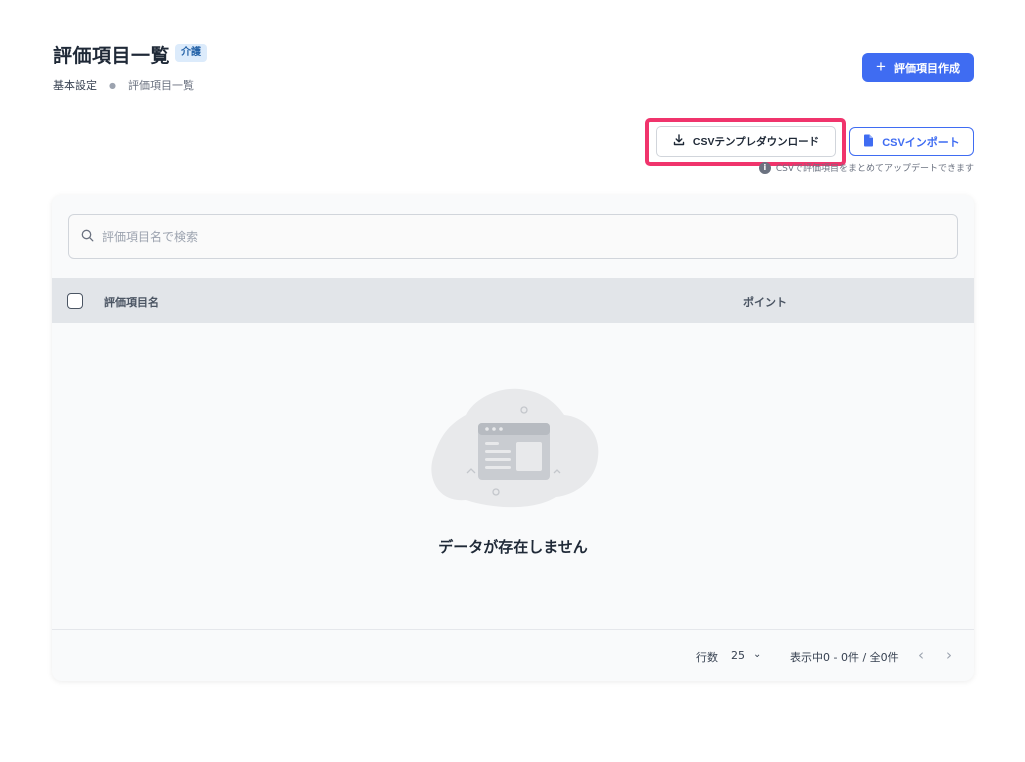 The height and width of the screenshot is (762, 1025). What do you see at coordinates (764, 167) in the screenshot?
I see `info-icon: i` at bounding box center [764, 167].